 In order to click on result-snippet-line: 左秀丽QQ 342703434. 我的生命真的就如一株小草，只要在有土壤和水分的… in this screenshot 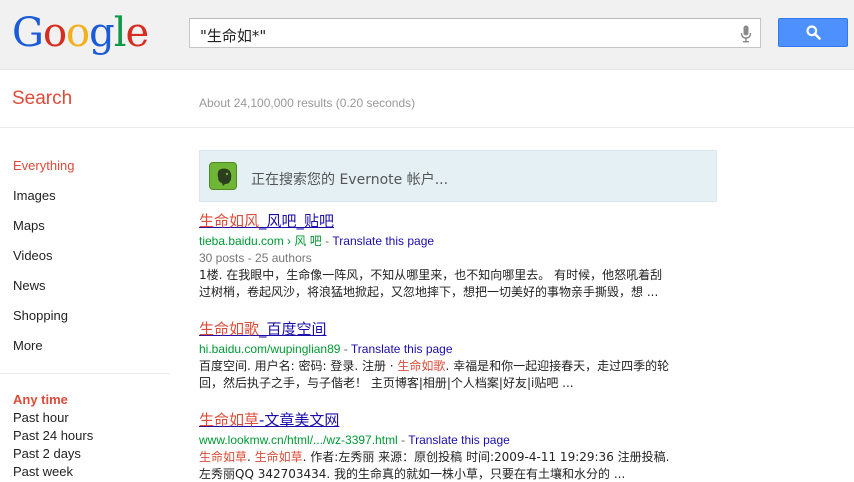, I will do `click(412, 474)`.